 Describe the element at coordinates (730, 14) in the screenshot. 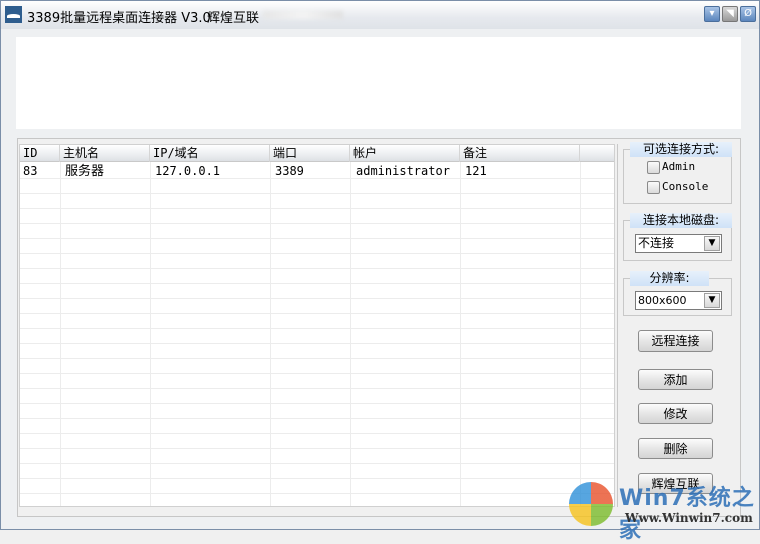

I see `maximize-button: ◥` at that location.